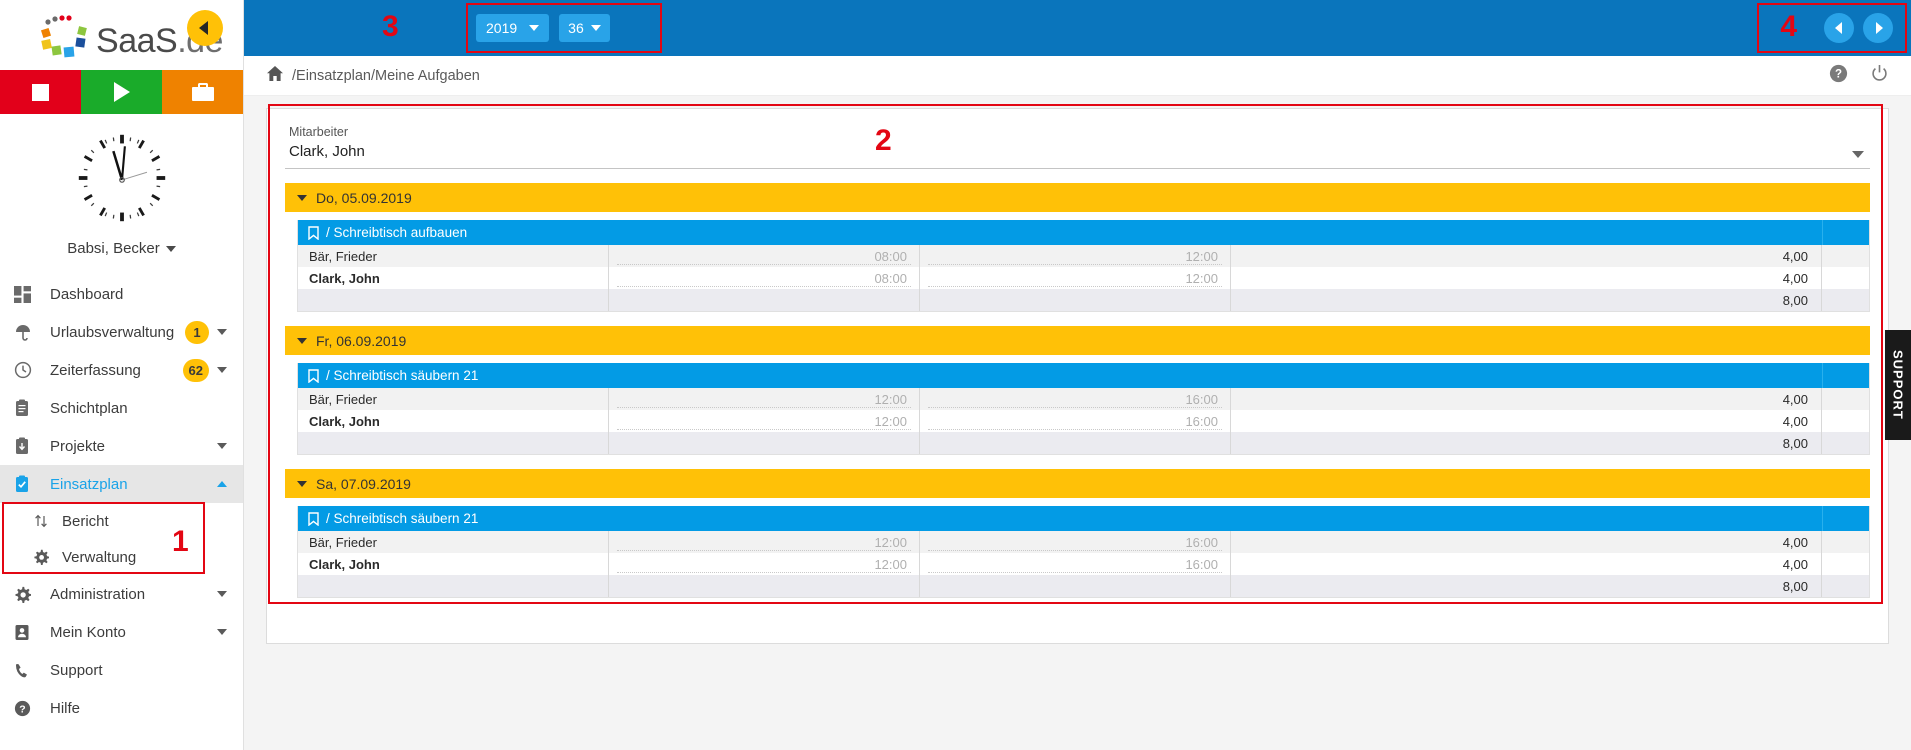  Describe the element at coordinates (27, 332) in the screenshot. I see `umbrella-icon` at that location.